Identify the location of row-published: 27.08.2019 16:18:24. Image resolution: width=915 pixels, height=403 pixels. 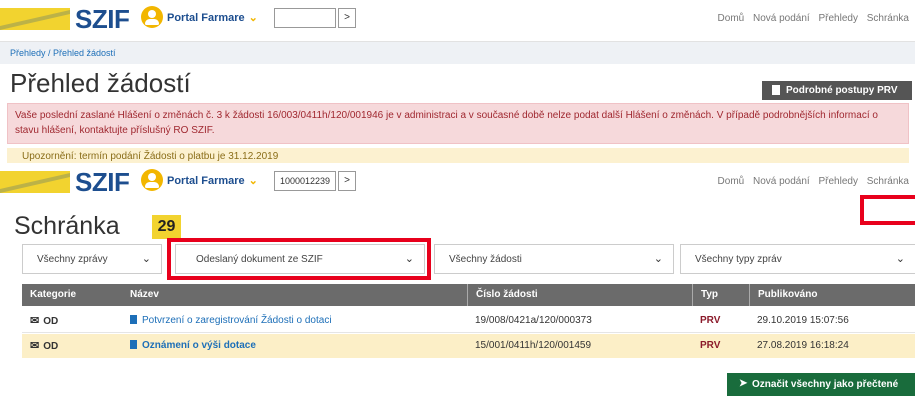
(803, 345).